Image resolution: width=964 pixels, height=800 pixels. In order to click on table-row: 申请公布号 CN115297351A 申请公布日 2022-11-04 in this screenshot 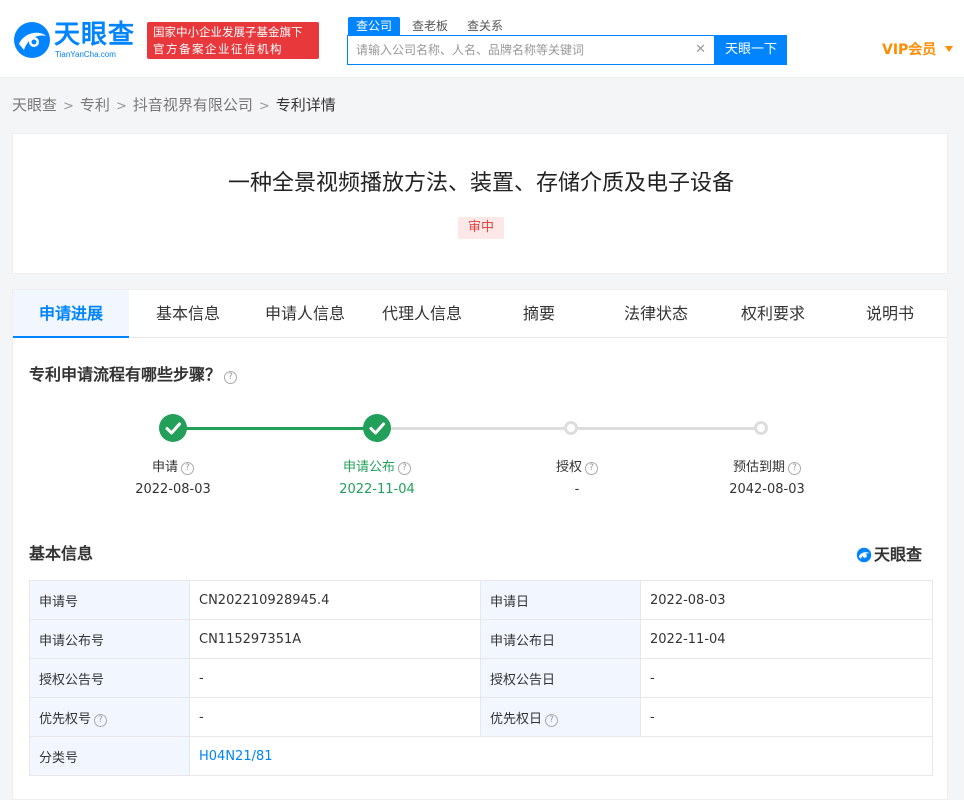, I will do `click(481, 639)`.